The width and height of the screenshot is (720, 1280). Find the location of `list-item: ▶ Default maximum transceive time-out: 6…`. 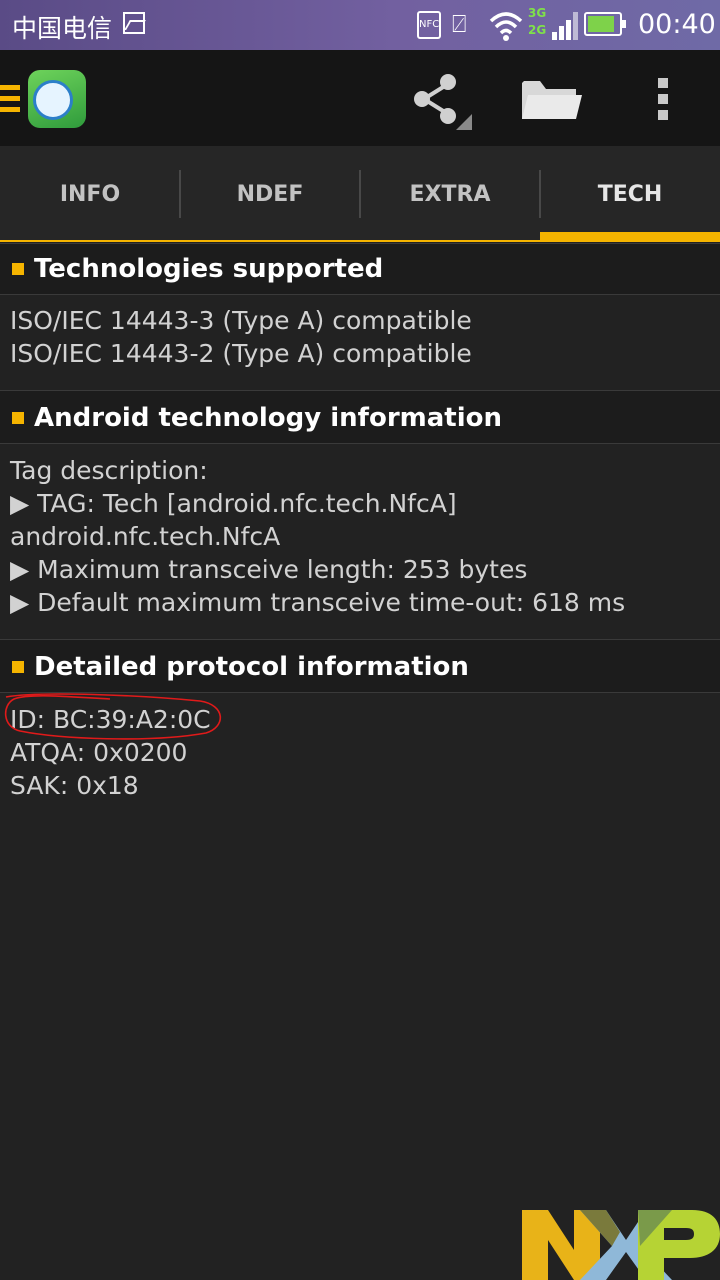

list-item: ▶ Default maximum transceive time-out: 6… is located at coordinates (318, 602).